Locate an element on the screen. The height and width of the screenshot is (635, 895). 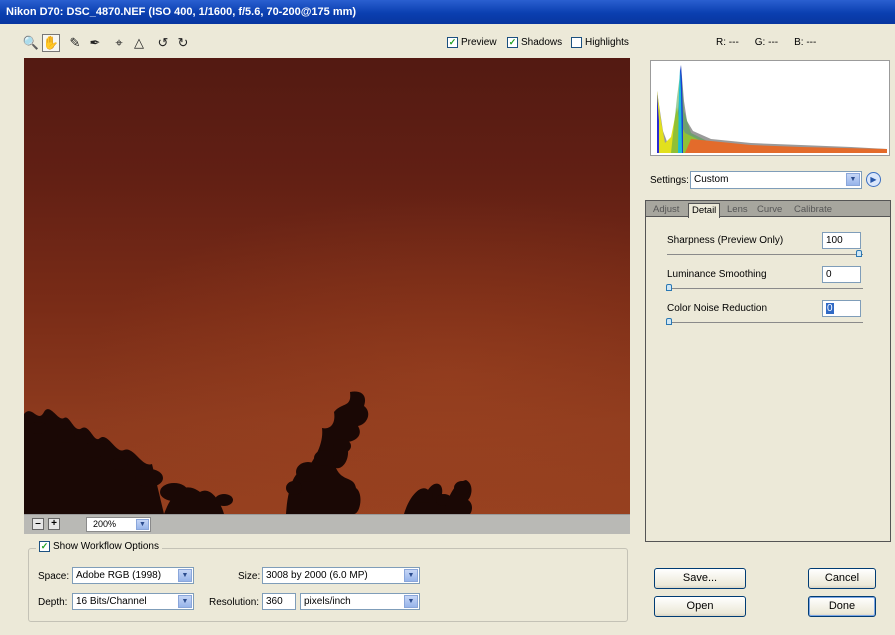
tree-silhouette is located at coordinates (248, 452).